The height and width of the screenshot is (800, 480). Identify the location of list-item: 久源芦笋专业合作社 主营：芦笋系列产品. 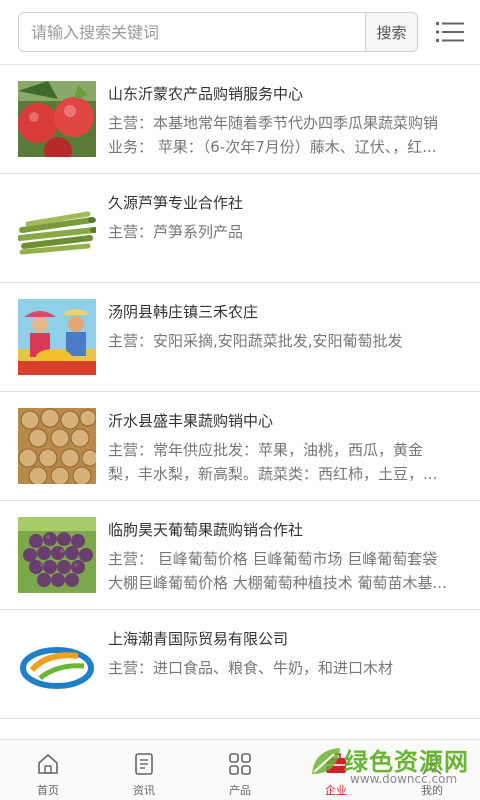
(240, 228).